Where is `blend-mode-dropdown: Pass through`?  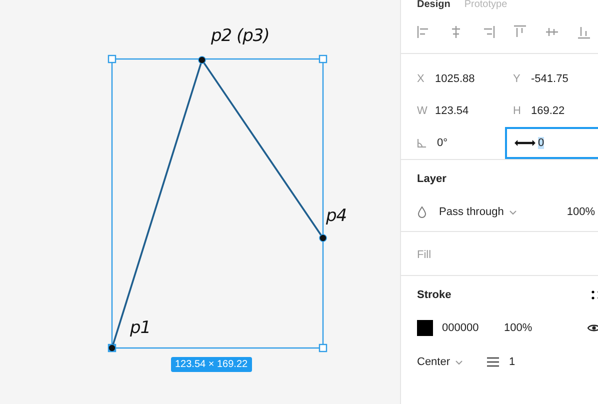 blend-mode-dropdown: Pass through is located at coordinates (478, 212).